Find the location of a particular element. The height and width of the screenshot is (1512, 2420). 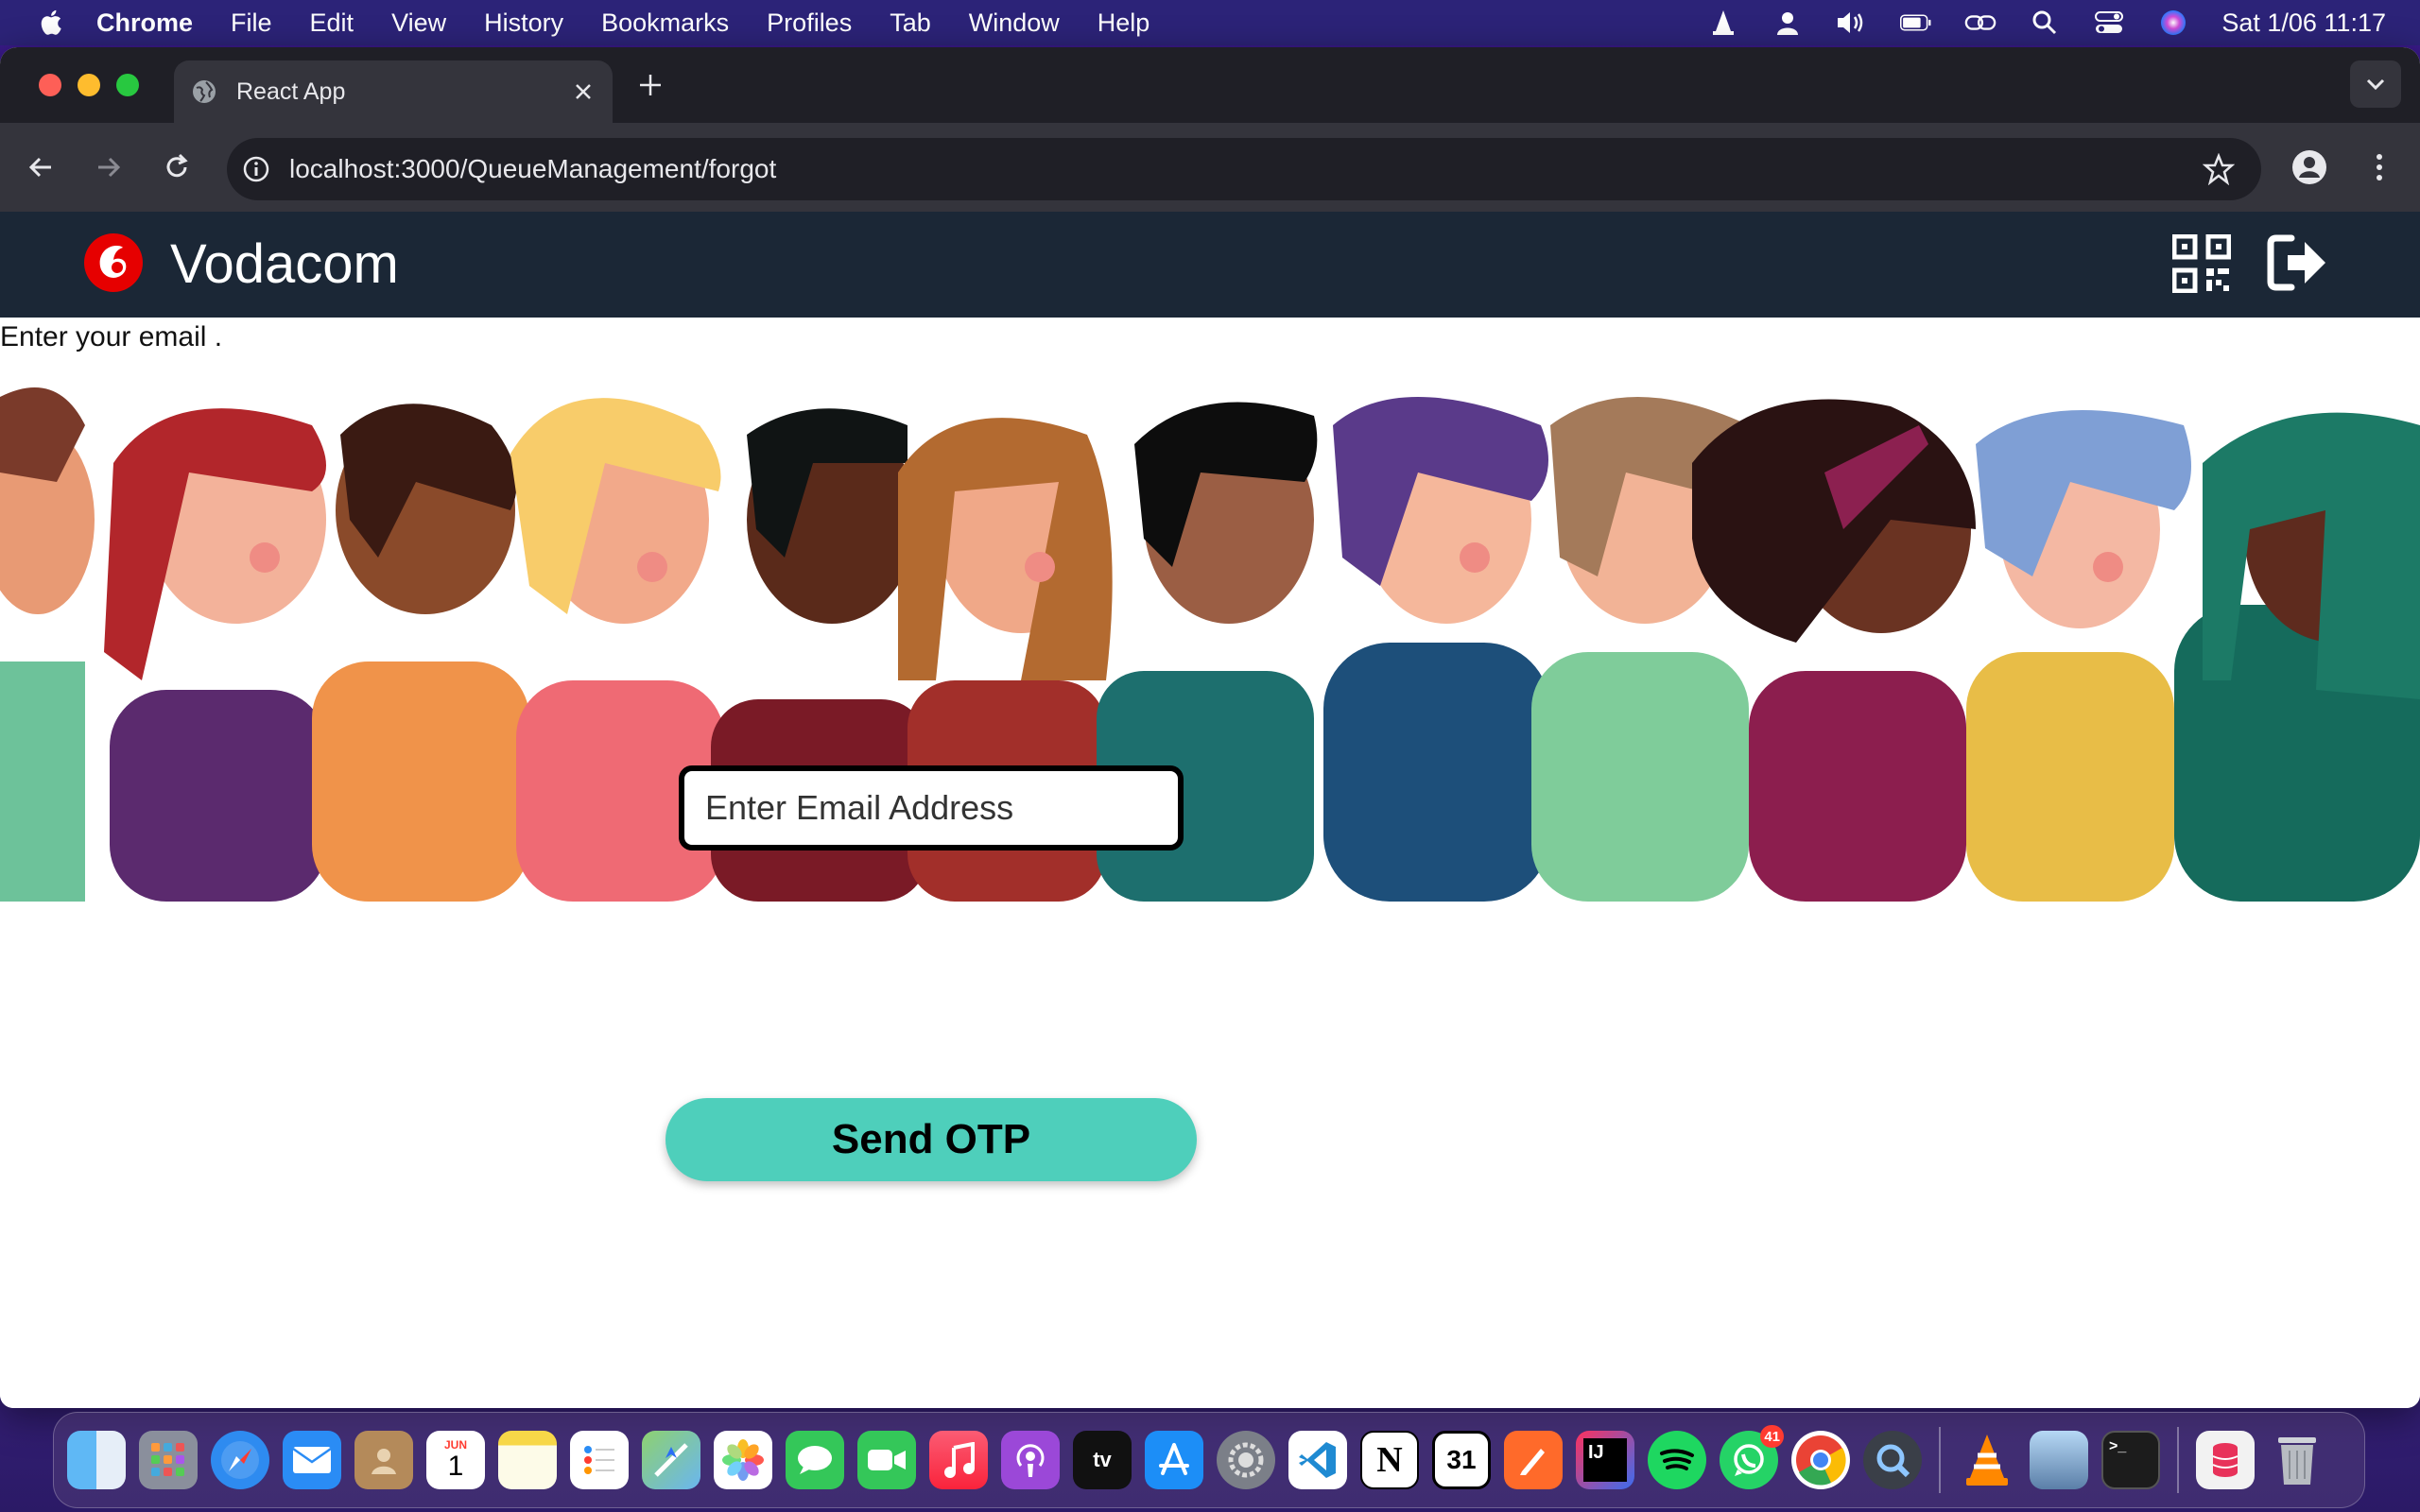

terminal-icon: >_ is located at coordinates (2131, 1460).